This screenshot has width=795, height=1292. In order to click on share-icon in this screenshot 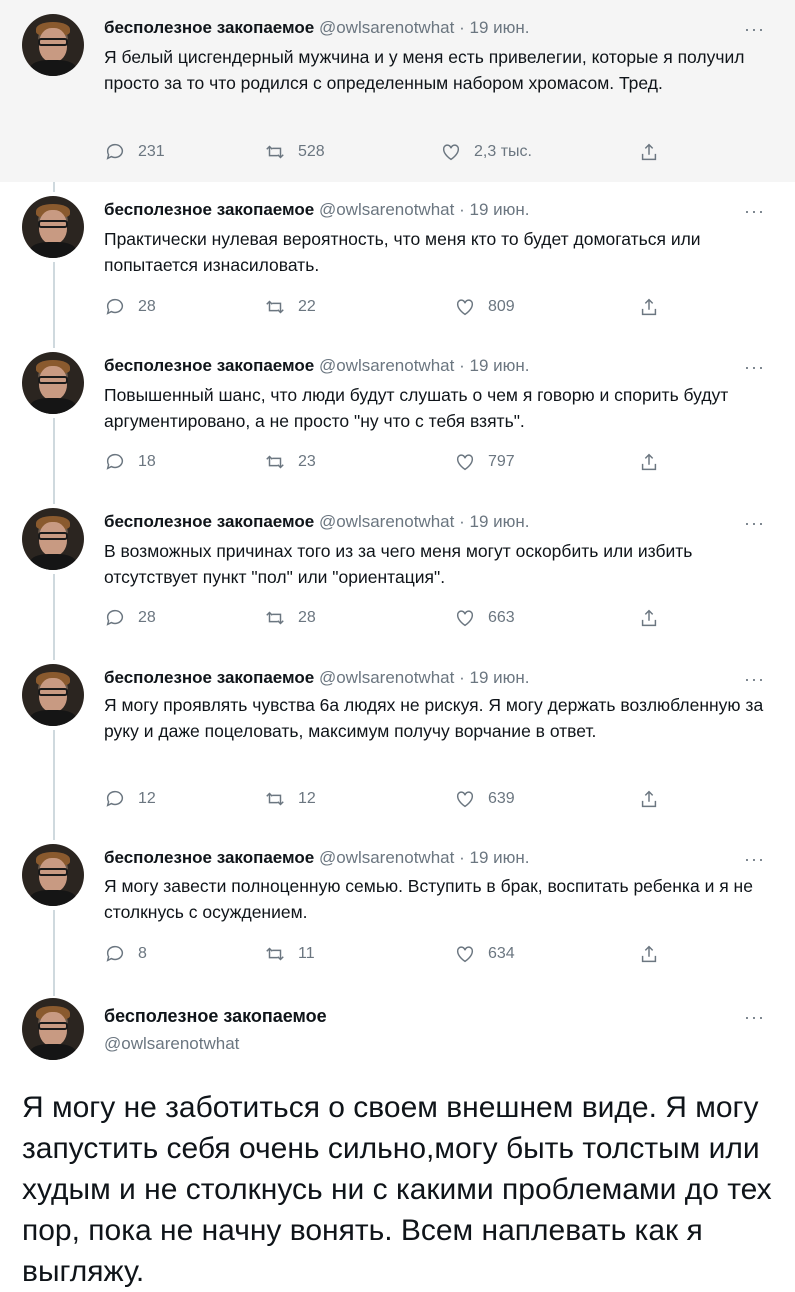, I will do `click(649, 618)`.